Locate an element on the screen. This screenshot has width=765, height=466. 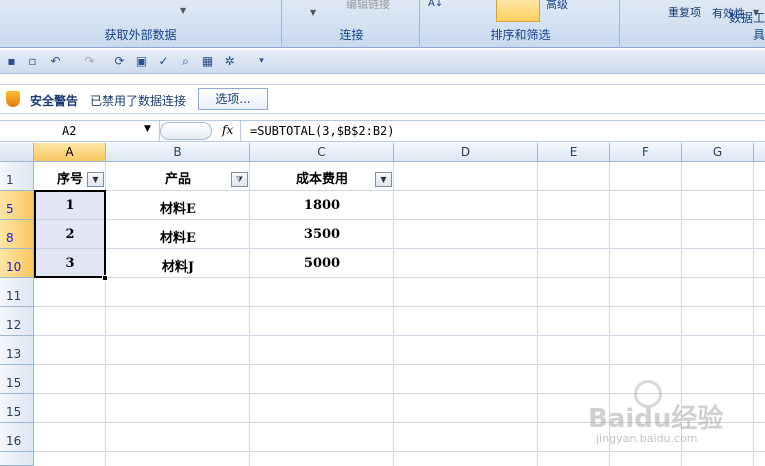
edit-links-button: 编辑链接 is located at coordinates (368, 6).